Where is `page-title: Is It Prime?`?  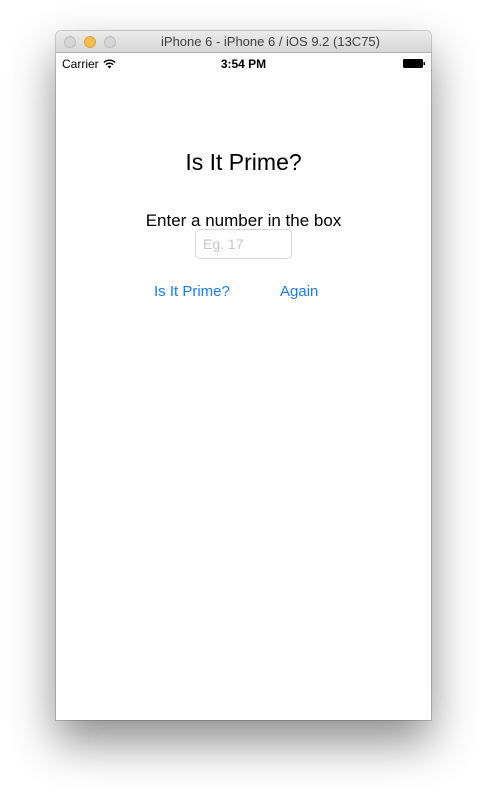 page-title: Is It Prime? is located at coordinates (243, 162).